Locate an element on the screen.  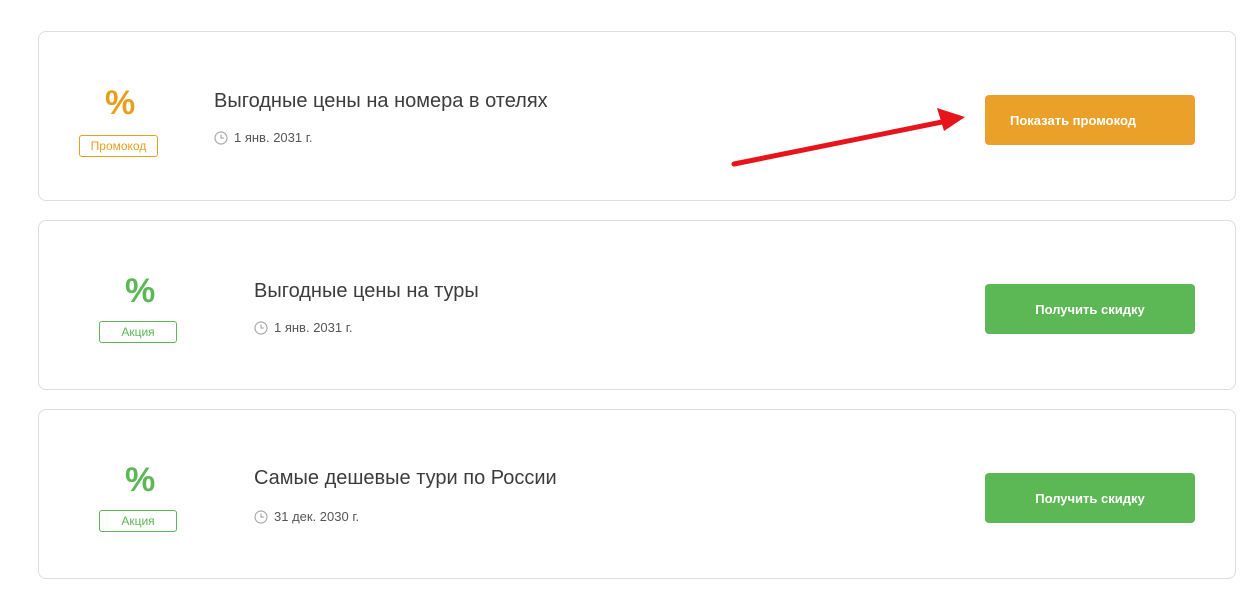
offer-title: Самые дешевые тури по России is located at coordinates (405, 478).